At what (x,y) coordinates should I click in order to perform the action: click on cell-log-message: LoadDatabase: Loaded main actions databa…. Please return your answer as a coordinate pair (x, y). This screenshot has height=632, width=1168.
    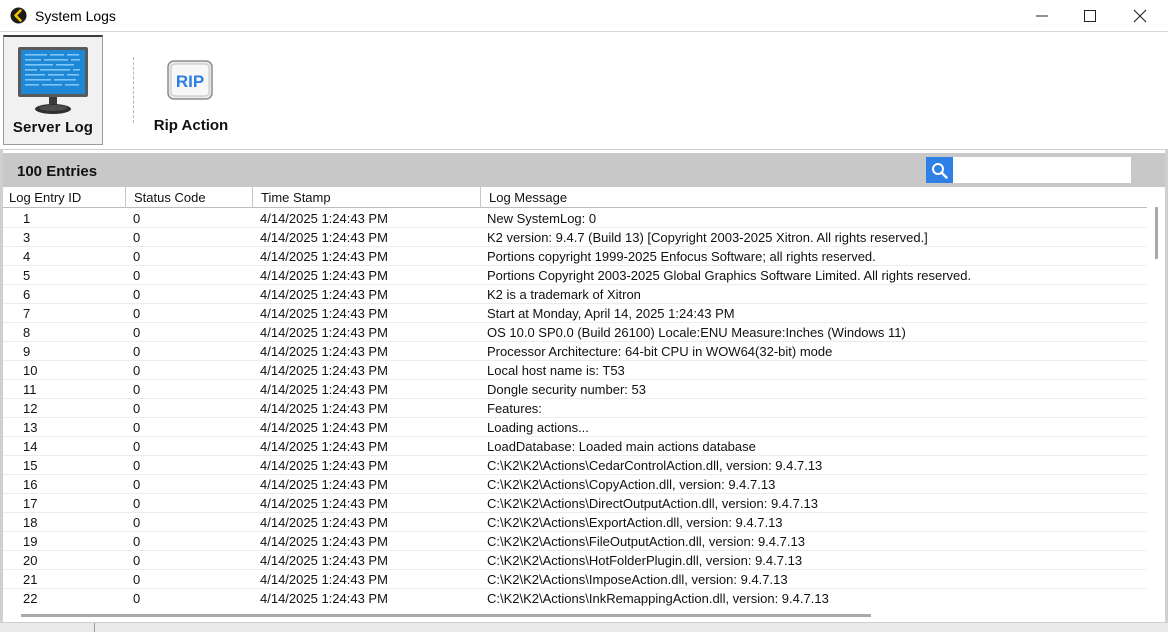
    Looking at the image, I should click on (621, 446).